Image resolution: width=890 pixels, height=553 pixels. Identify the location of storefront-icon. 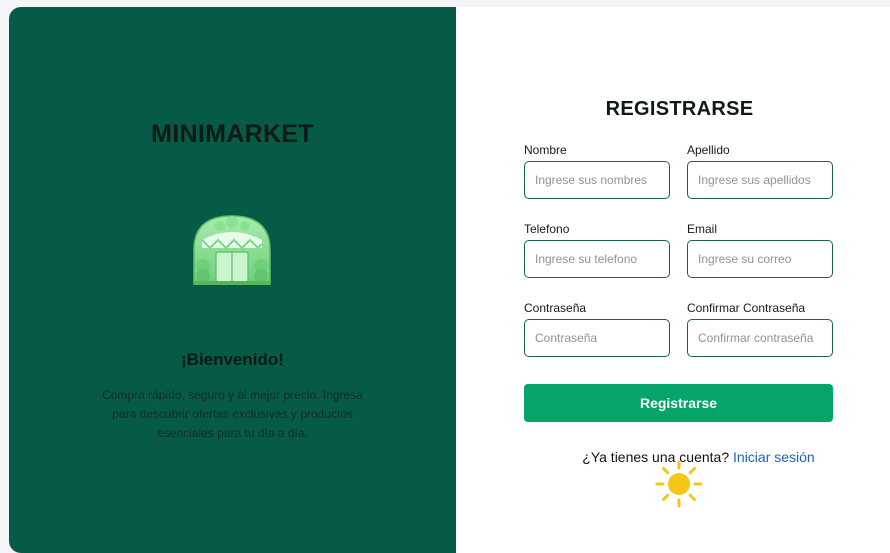
(232, 250).